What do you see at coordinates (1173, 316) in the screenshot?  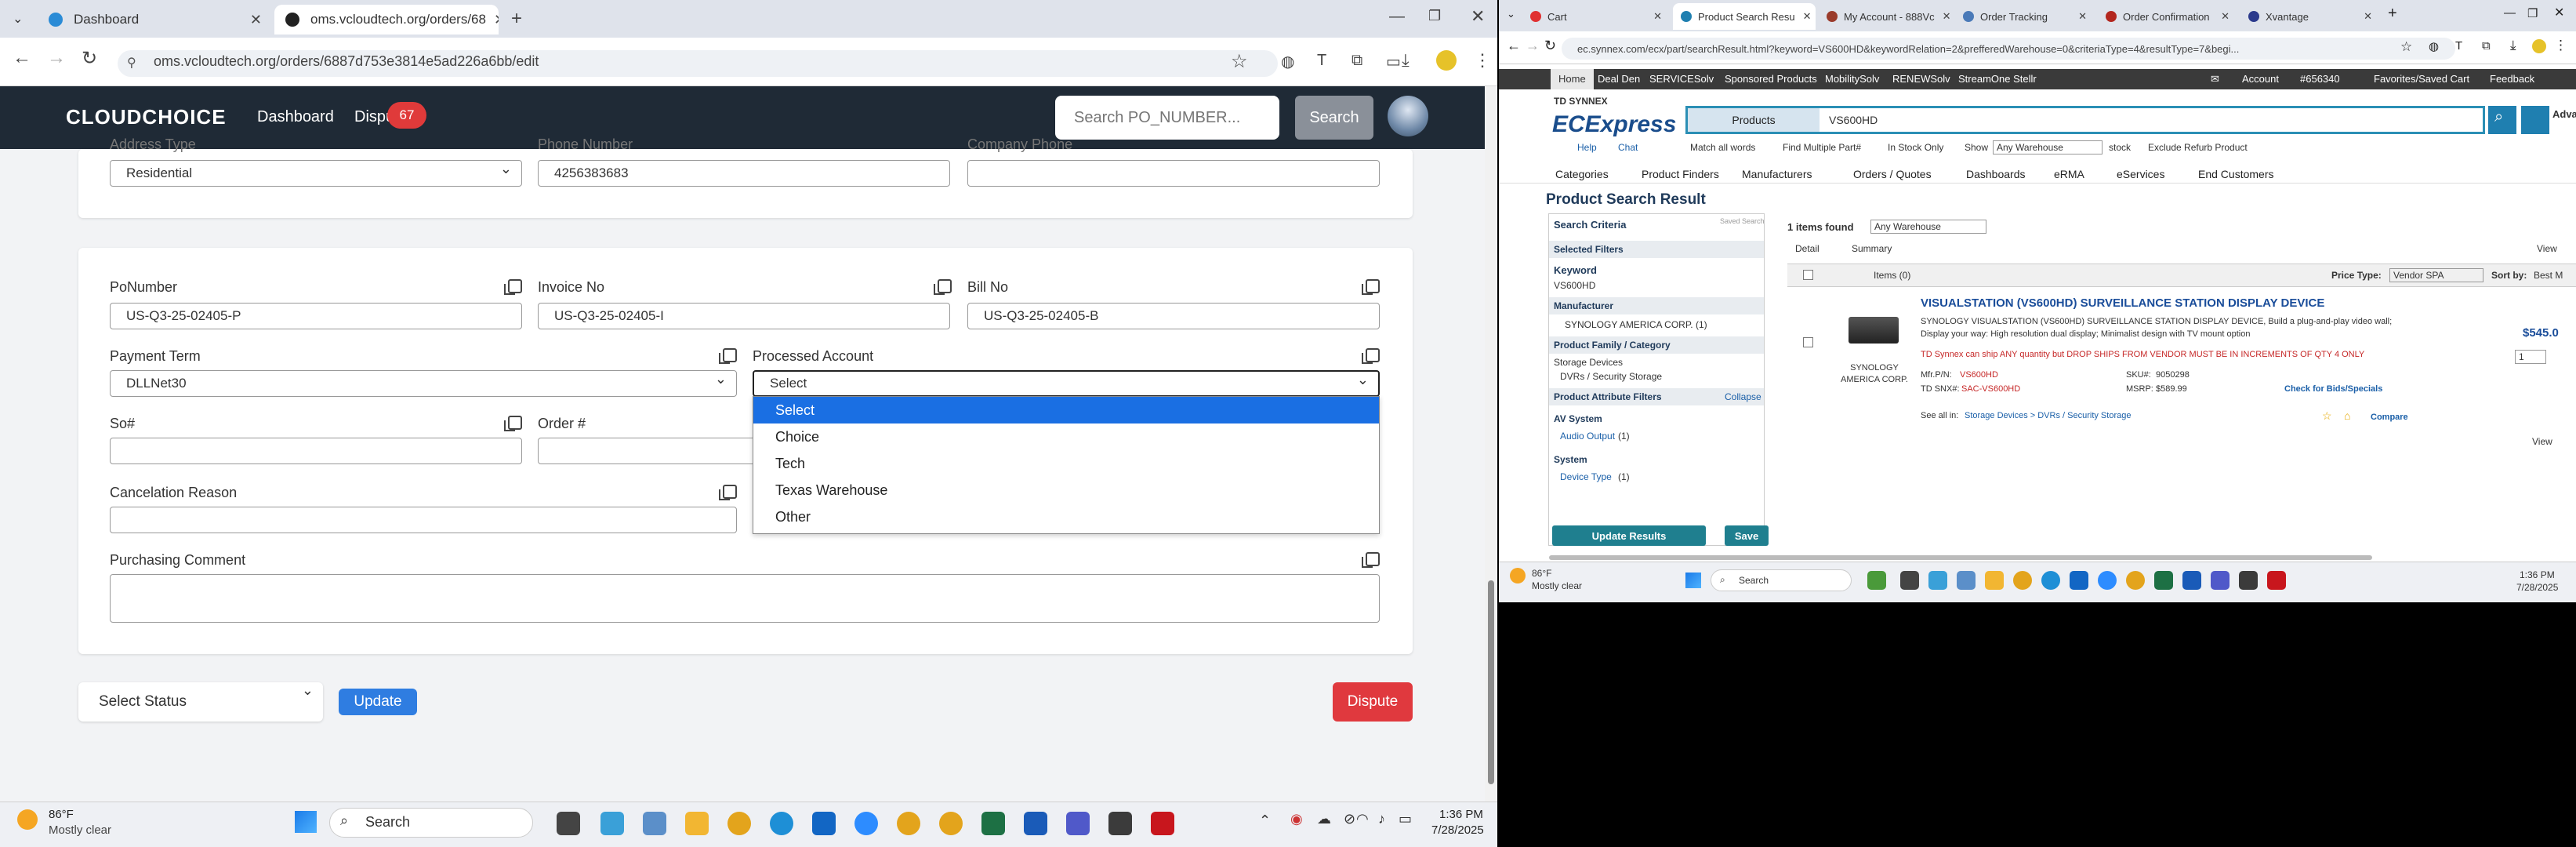 I see `bill-no-input: US-Q3-25-02405-B` at bounding box center [1173, 316].